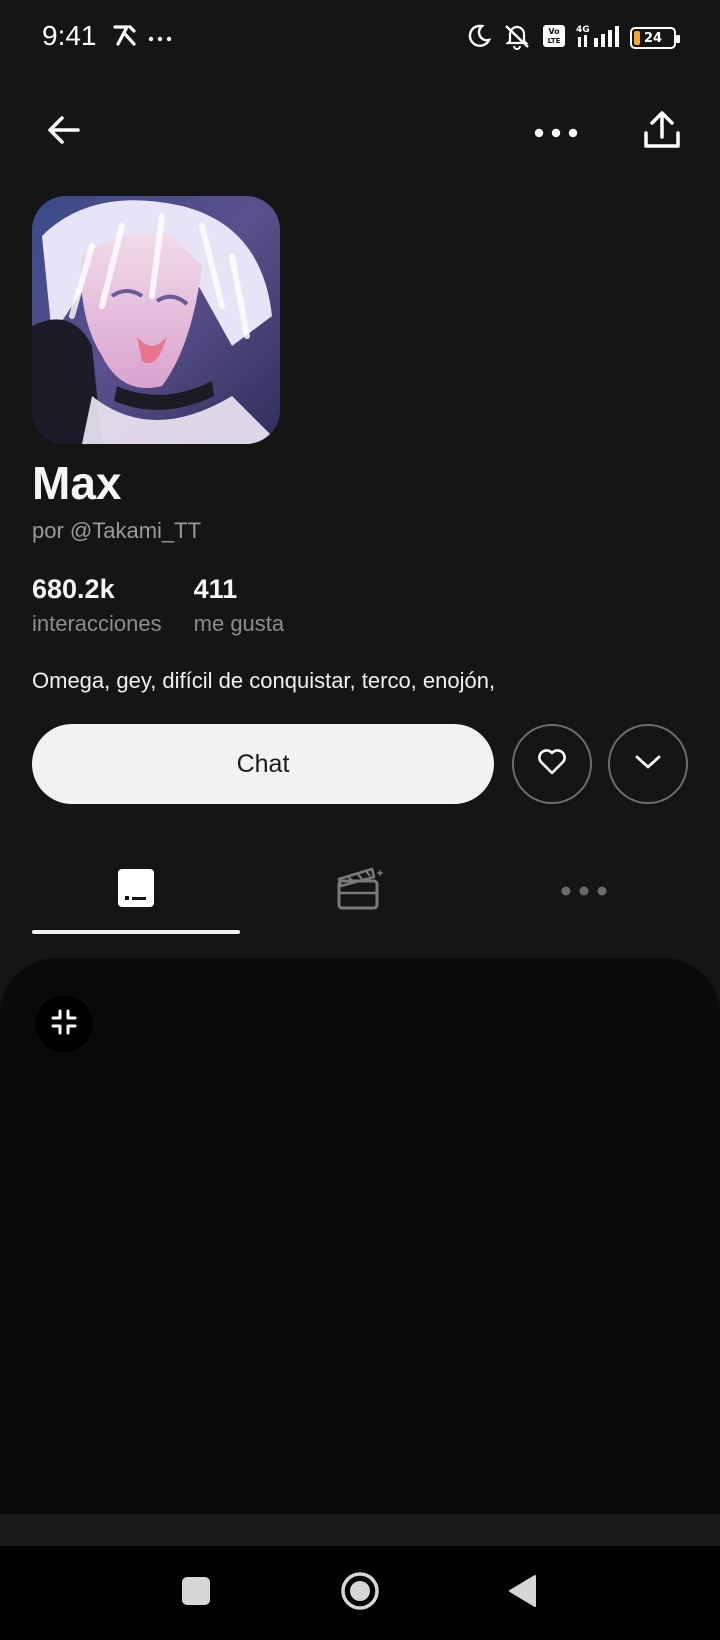  I want to click on active-tab-indicator, so click(136, 932).